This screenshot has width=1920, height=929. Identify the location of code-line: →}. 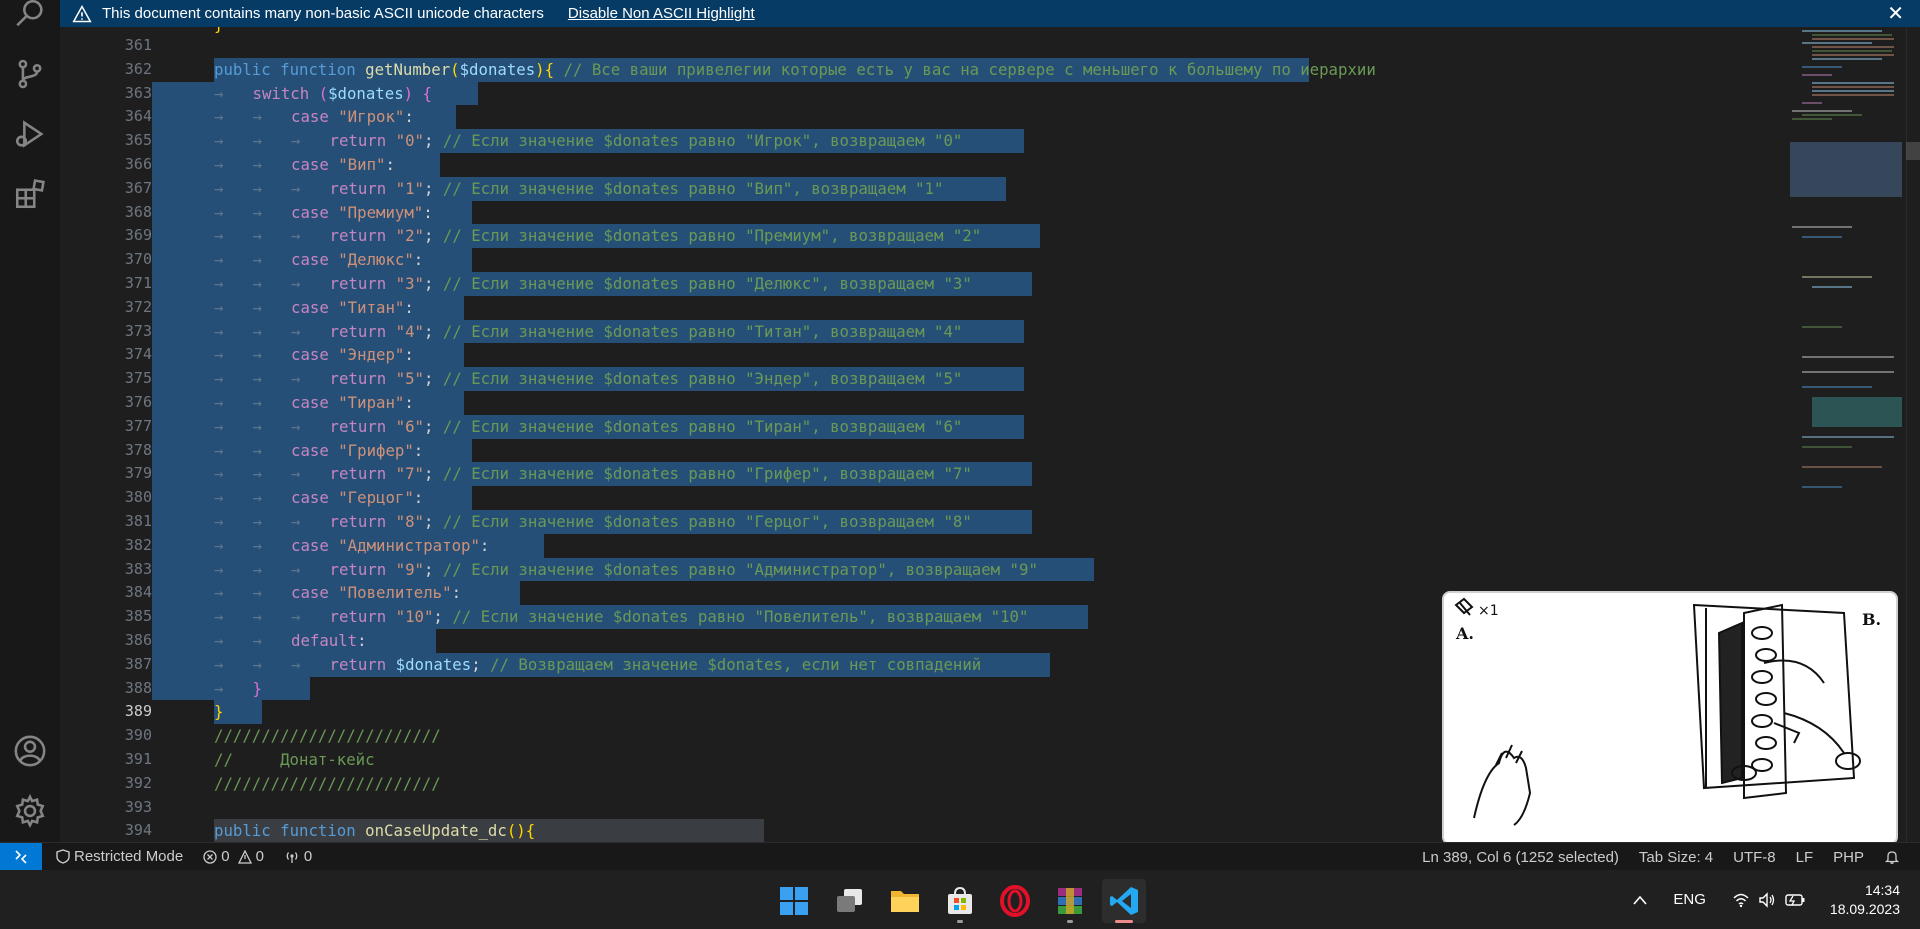
(238, 689).